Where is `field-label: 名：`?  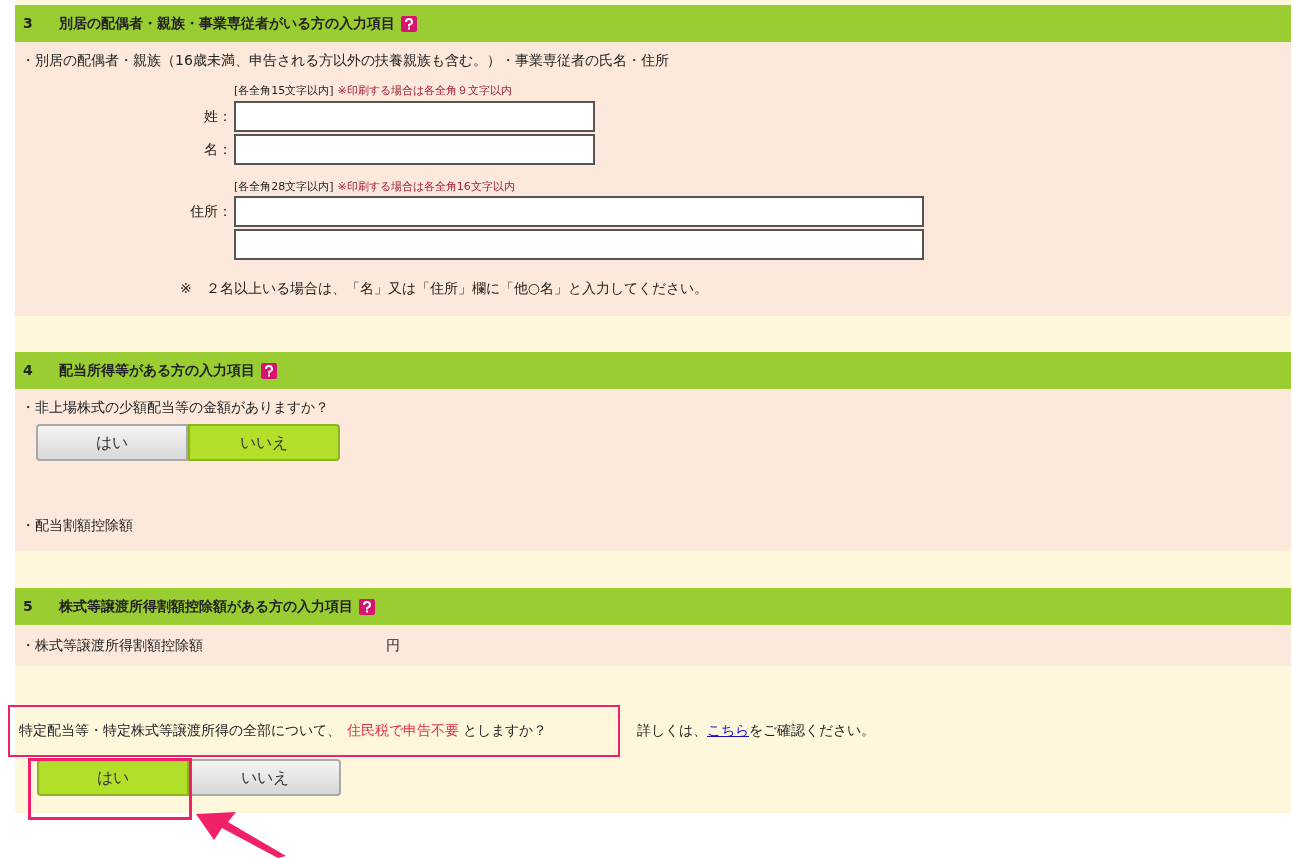
field-label: 名： is located at coordinates (218, 149).